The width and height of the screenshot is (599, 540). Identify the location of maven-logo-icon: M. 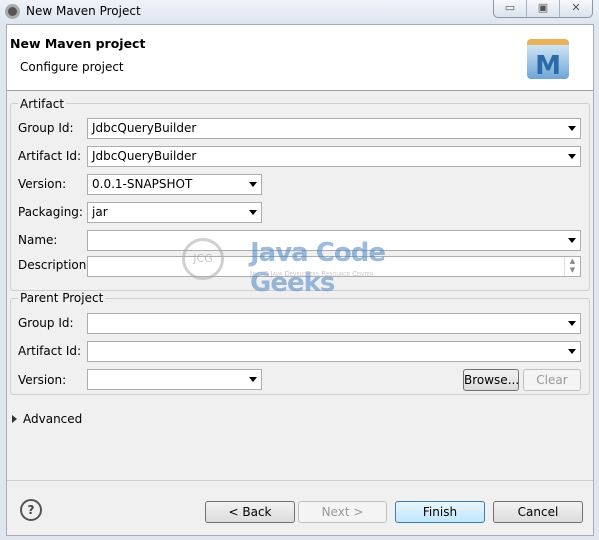
(548, 60).